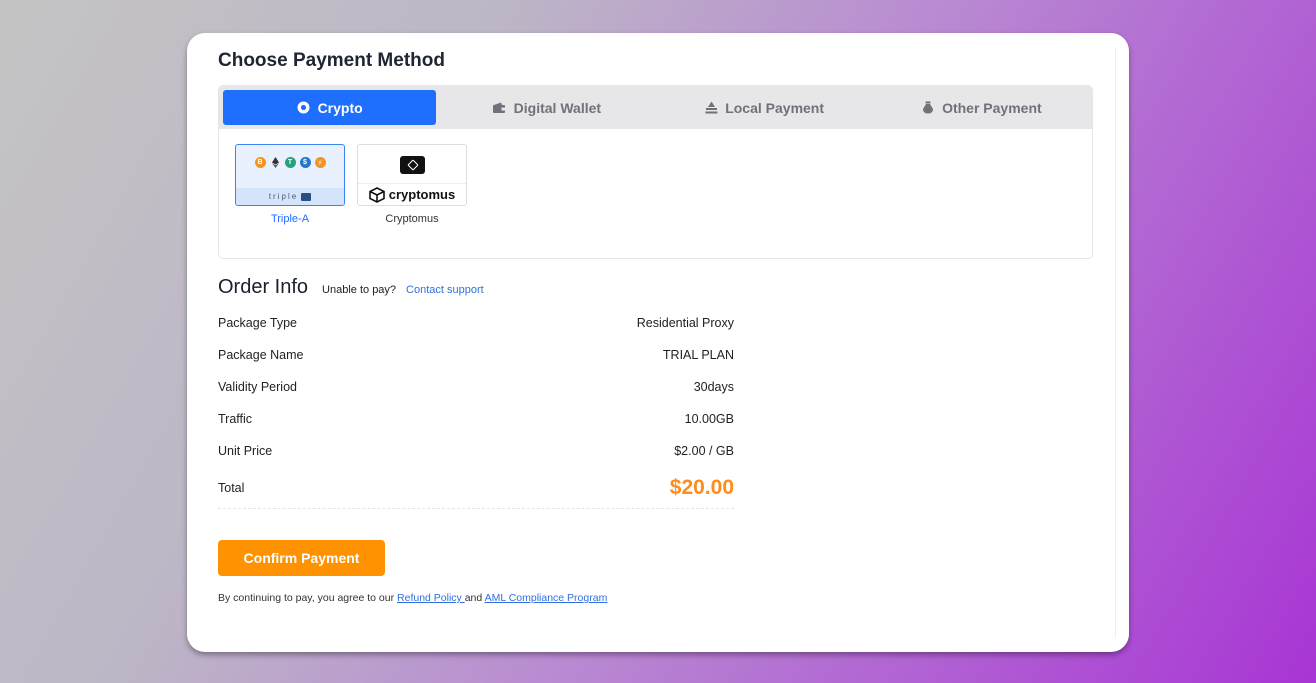 The image size is (1316, 683). What do you see at coordinates (992, 107) in the screenshot?
I see `tab-label: Other Payment` at bounding box center [992, 107].